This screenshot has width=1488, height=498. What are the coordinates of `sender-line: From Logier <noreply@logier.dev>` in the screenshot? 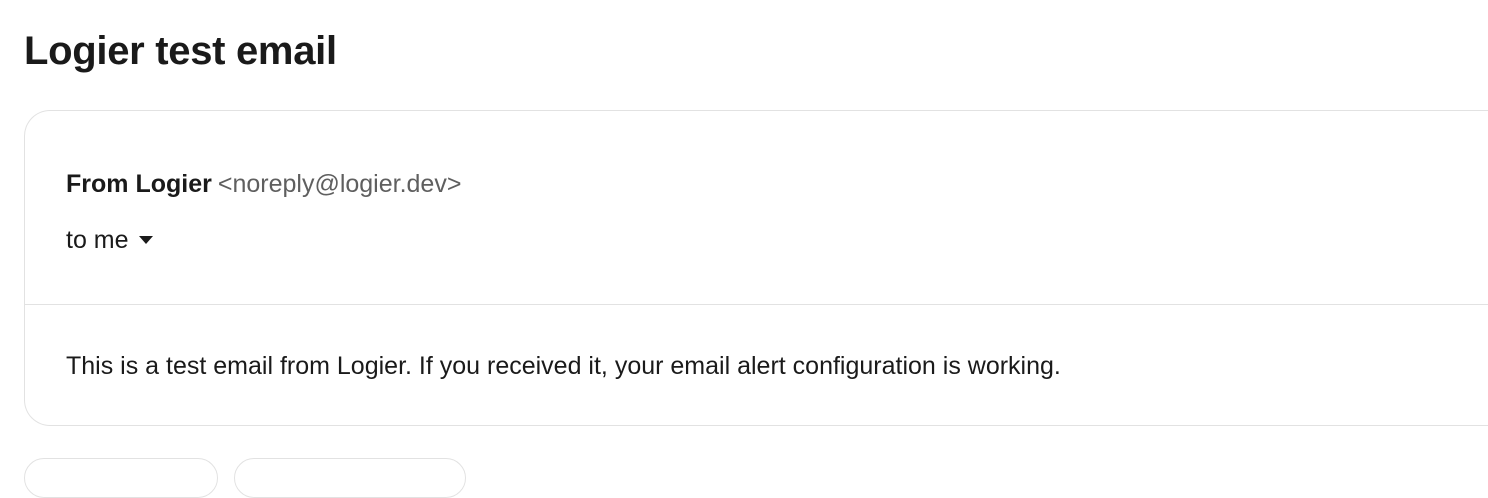 It's located at (263, 184).